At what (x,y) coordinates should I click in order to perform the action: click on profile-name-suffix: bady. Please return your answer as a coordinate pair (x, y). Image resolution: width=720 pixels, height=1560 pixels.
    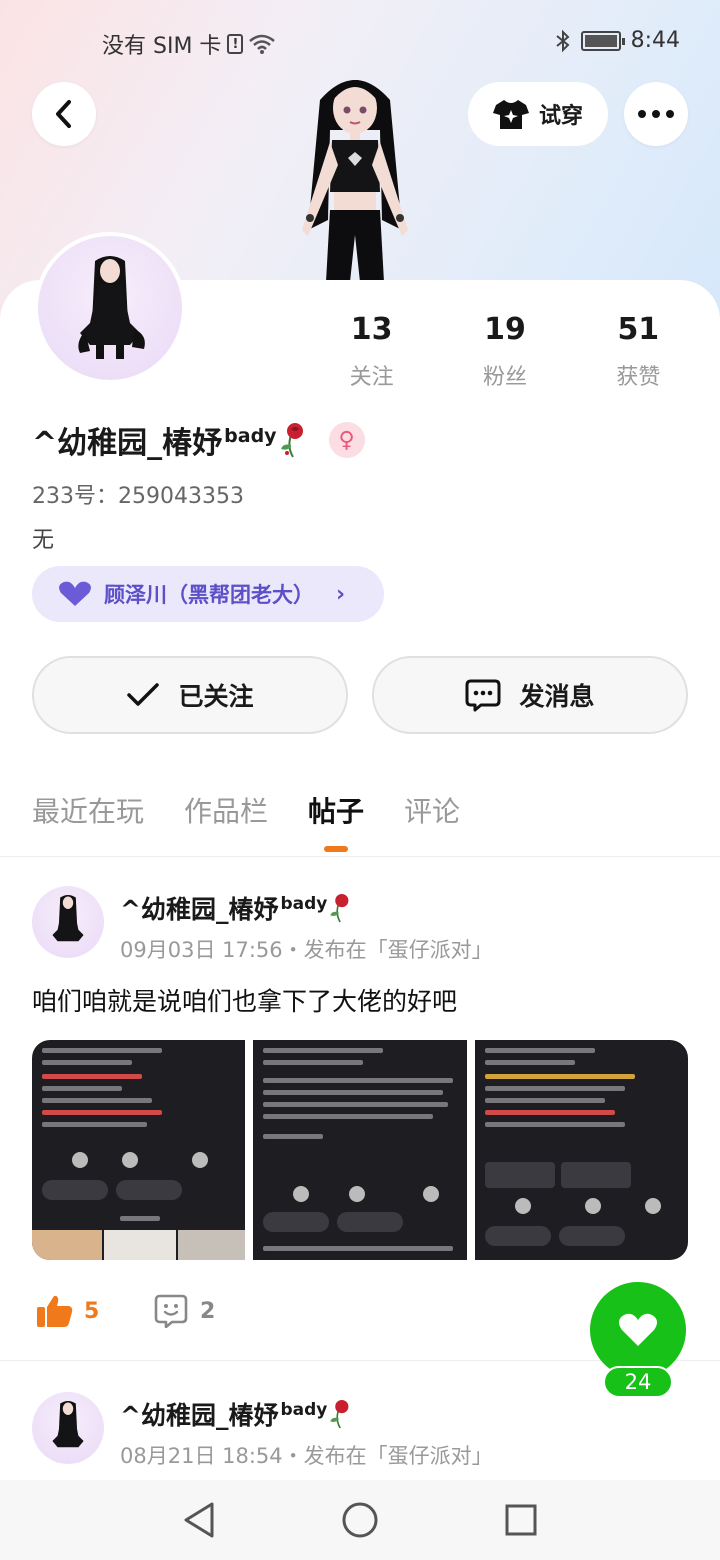
    Looking at the image, I should click on (250, 436).